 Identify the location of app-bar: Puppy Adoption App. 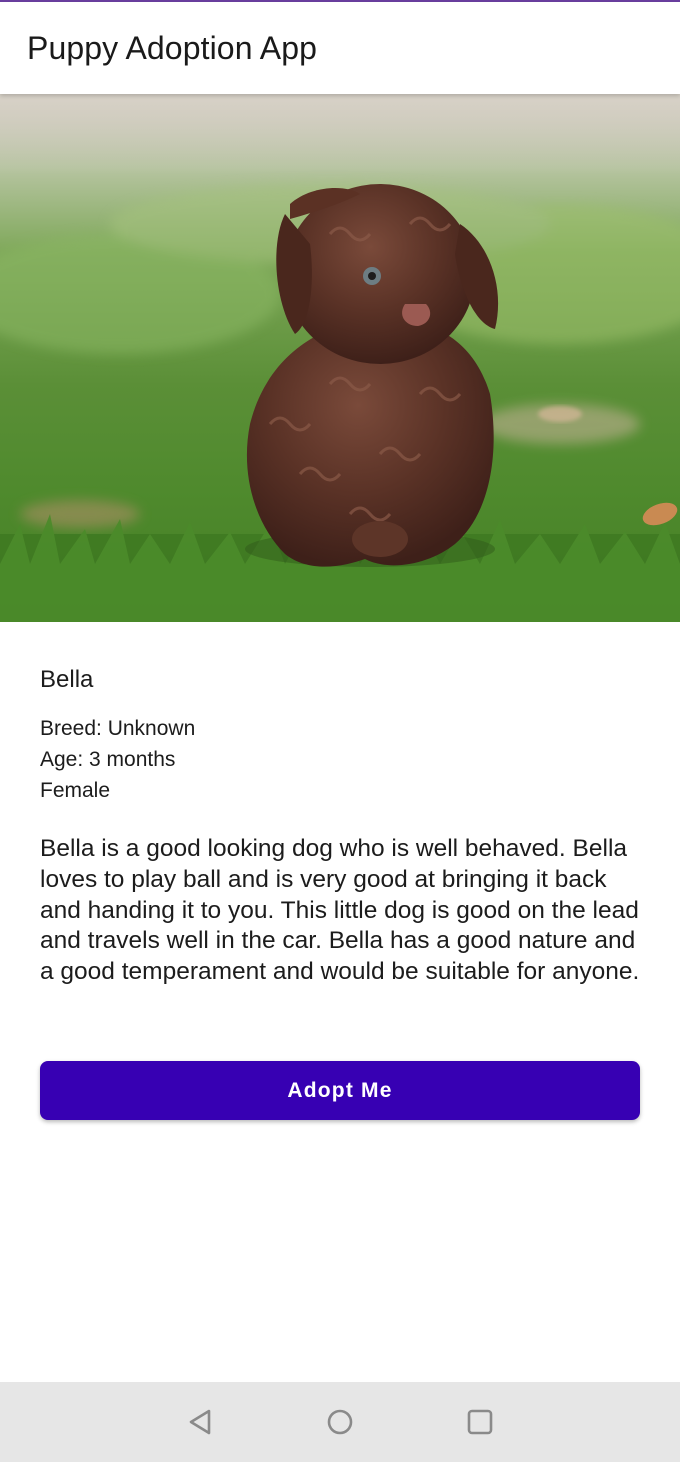
(340, 48).